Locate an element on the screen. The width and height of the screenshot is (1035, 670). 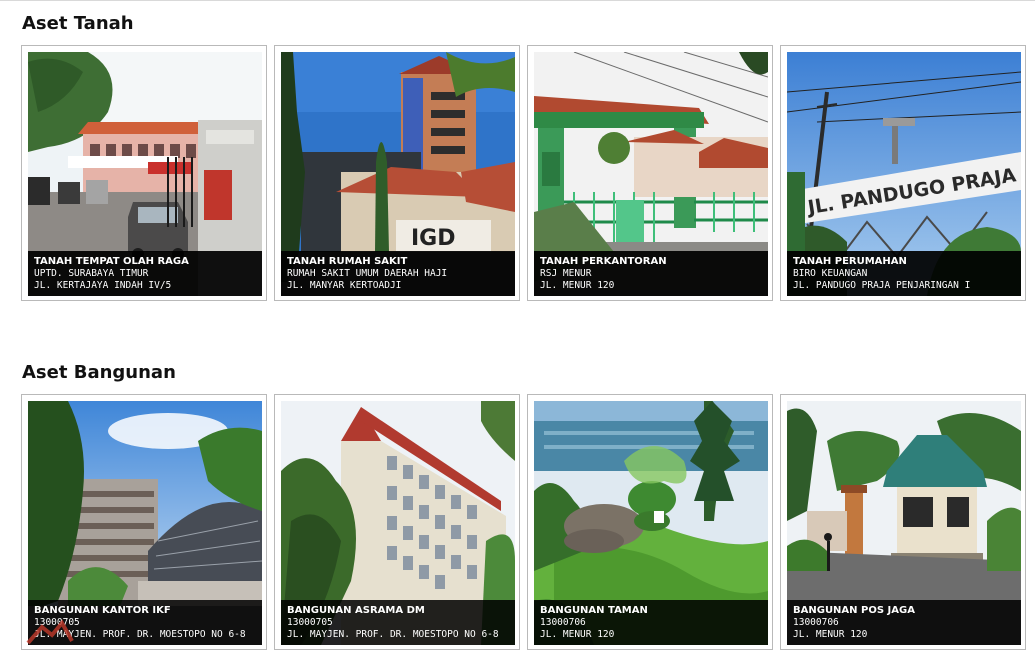
top-divider is located at coordinates (517, 0).